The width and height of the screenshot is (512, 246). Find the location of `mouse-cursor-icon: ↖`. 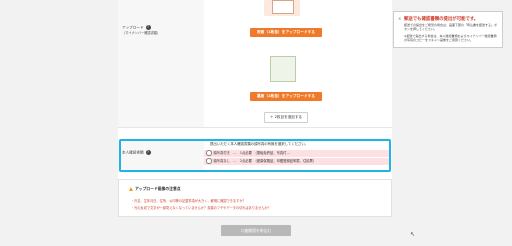

mouse-cursor-icon: ↖ is located at coordinates (413, 234).